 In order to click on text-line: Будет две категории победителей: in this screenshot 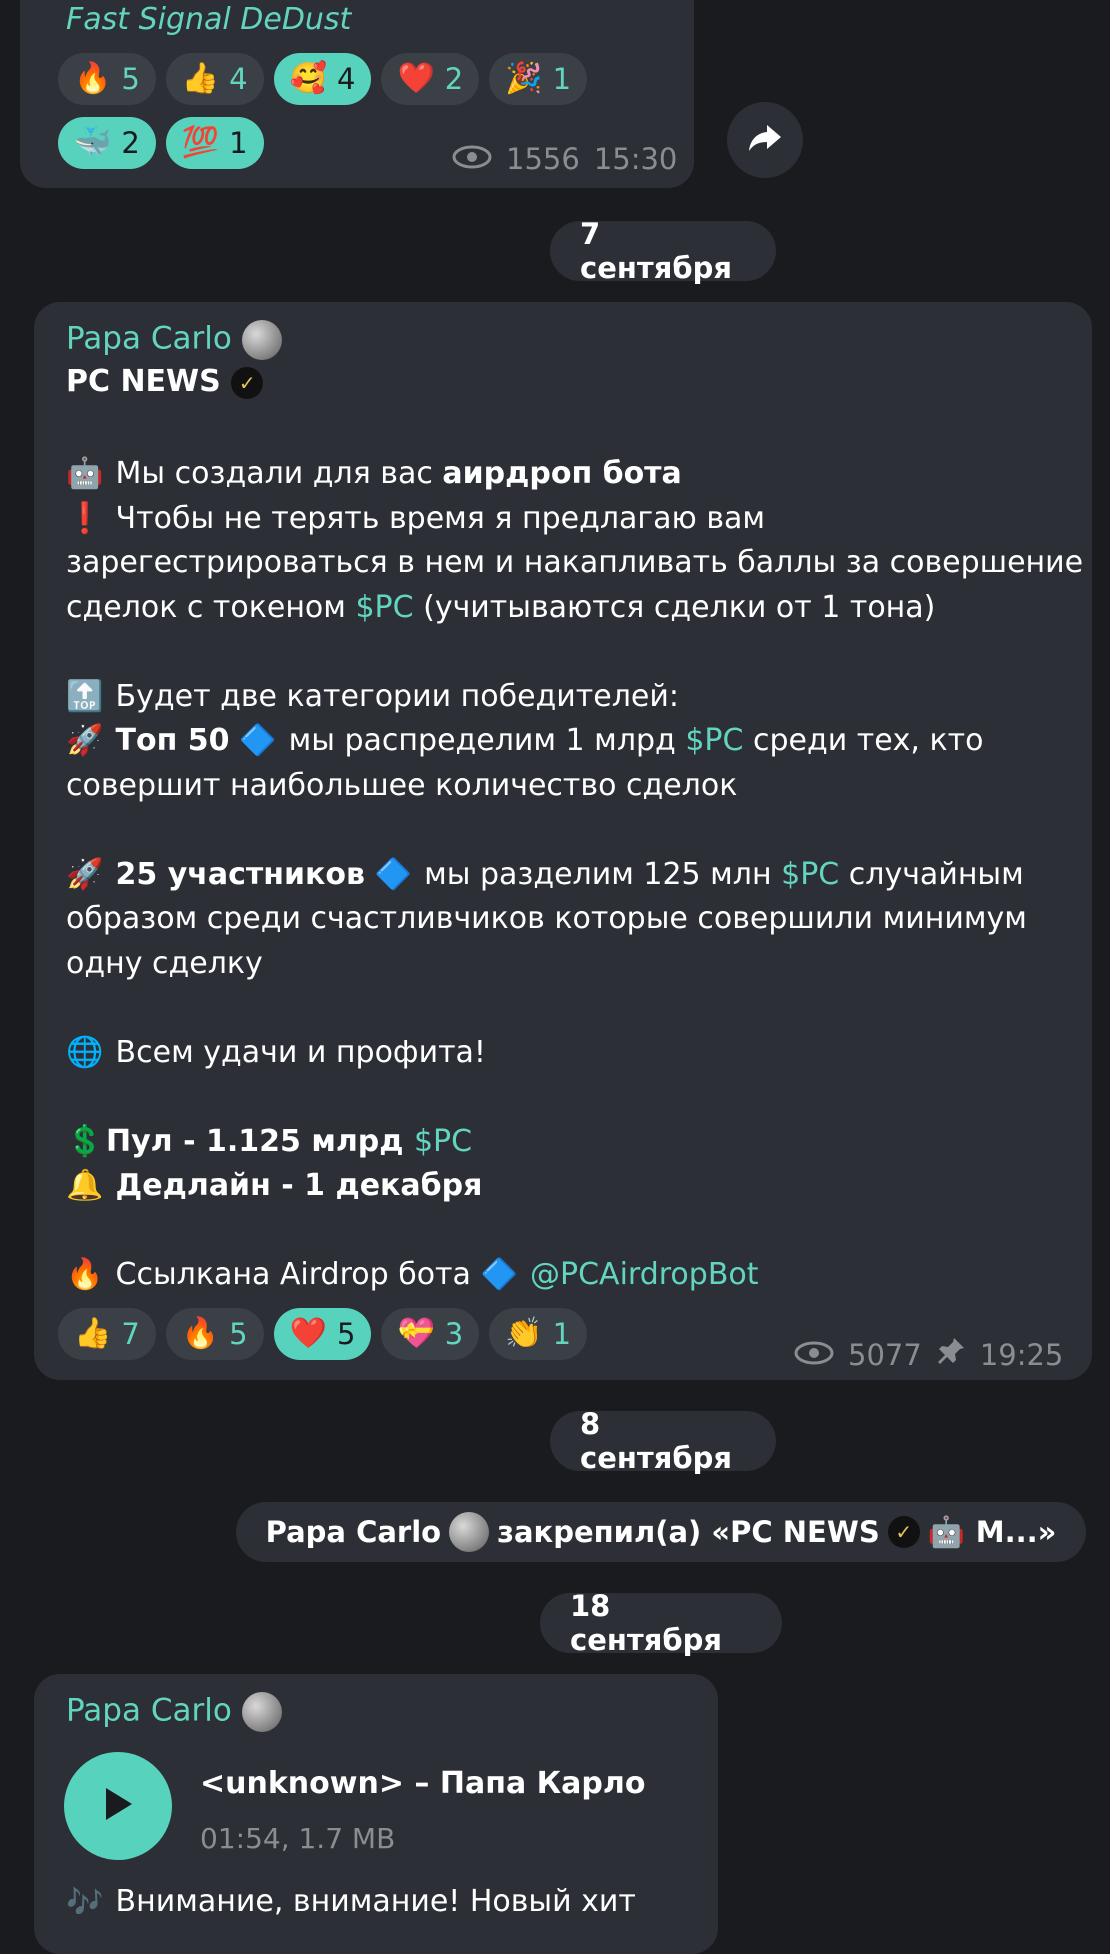, I will do `click(397, 696)`.